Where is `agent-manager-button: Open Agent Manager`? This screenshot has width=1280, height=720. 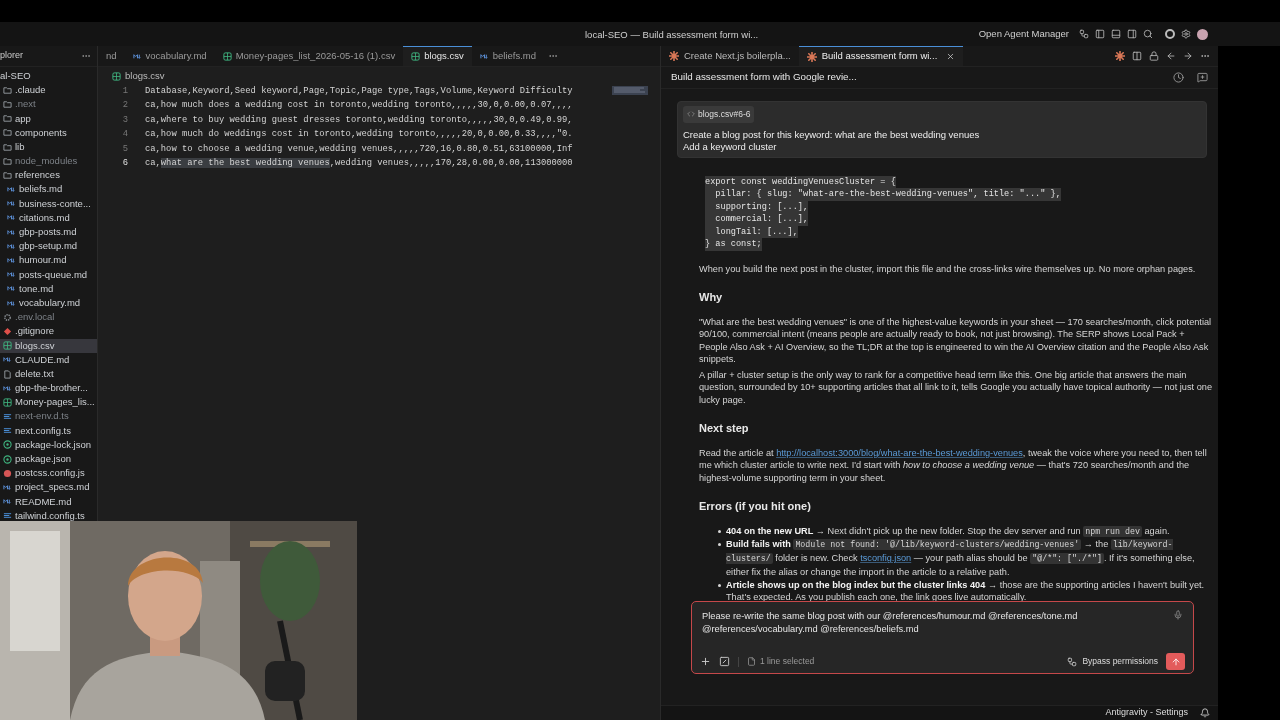 agent-manager-button: Open Agent Manager is located at coordinates (1023, 34).